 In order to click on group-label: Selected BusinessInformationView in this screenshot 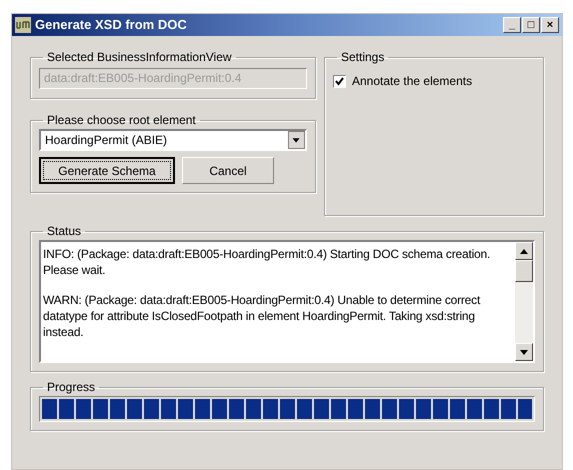, I will do `click(139, 57)`.